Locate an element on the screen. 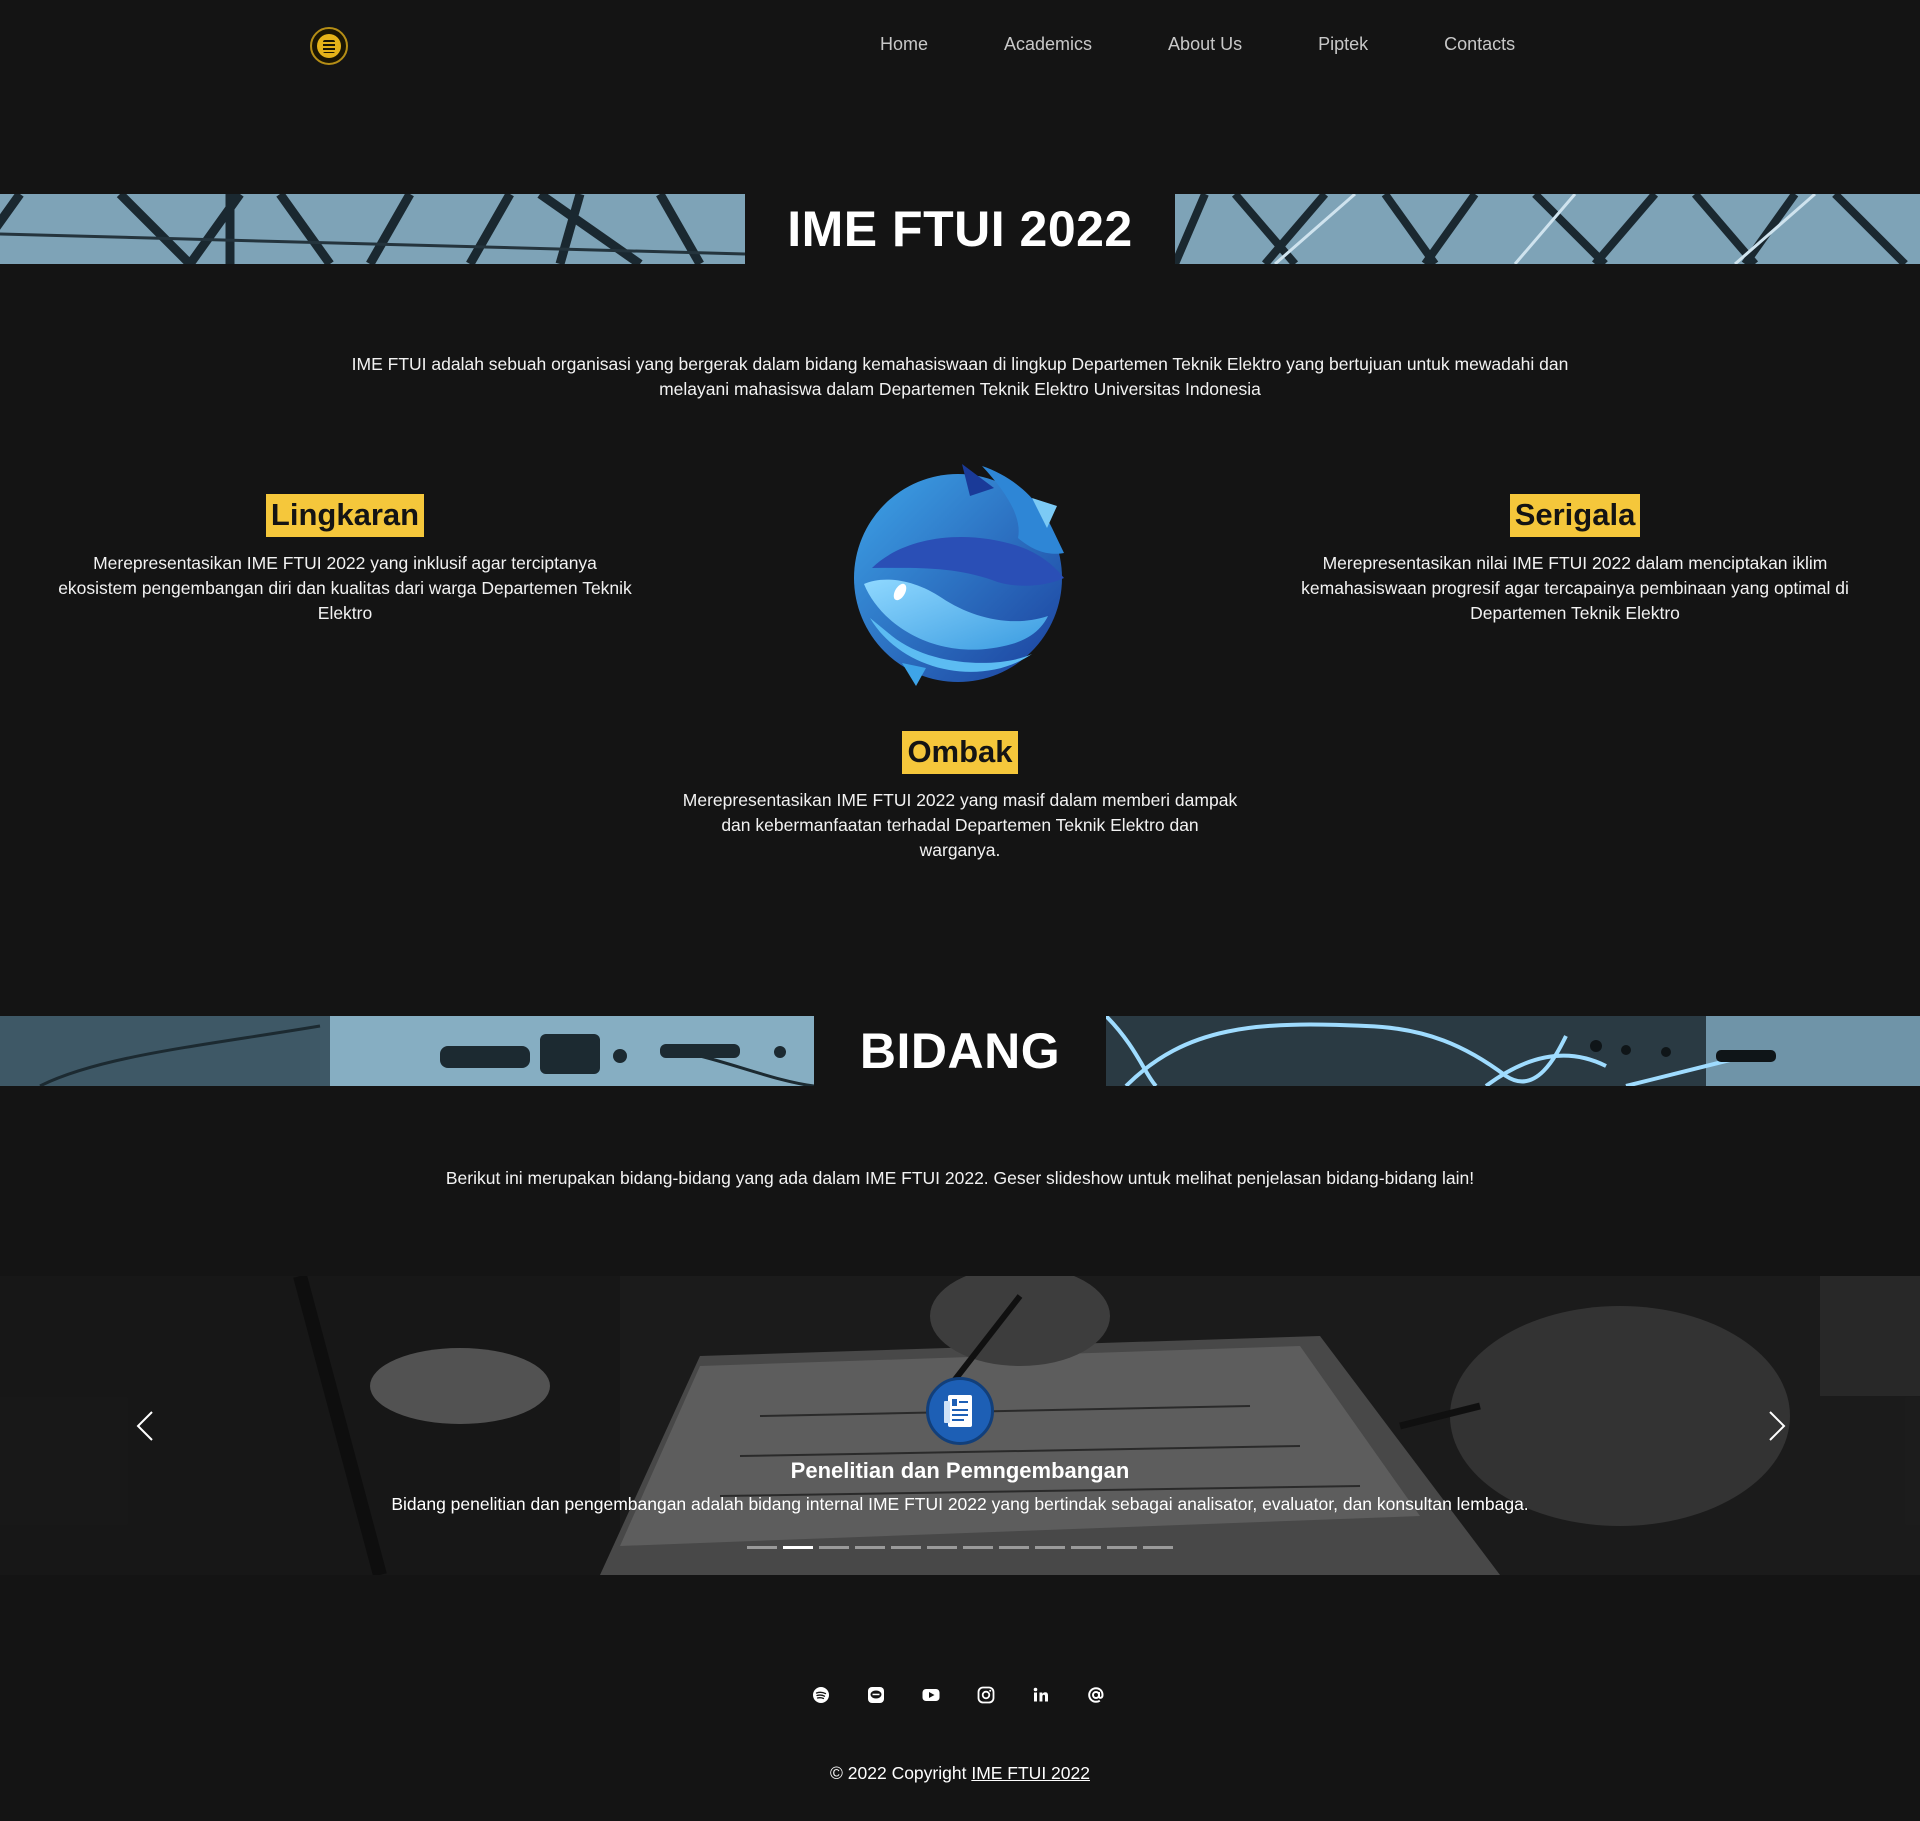 Image resolution: width=1920 pixels, height=1821 pixels. nav-piptek: Piptek is located at coordinates (1343, 44).